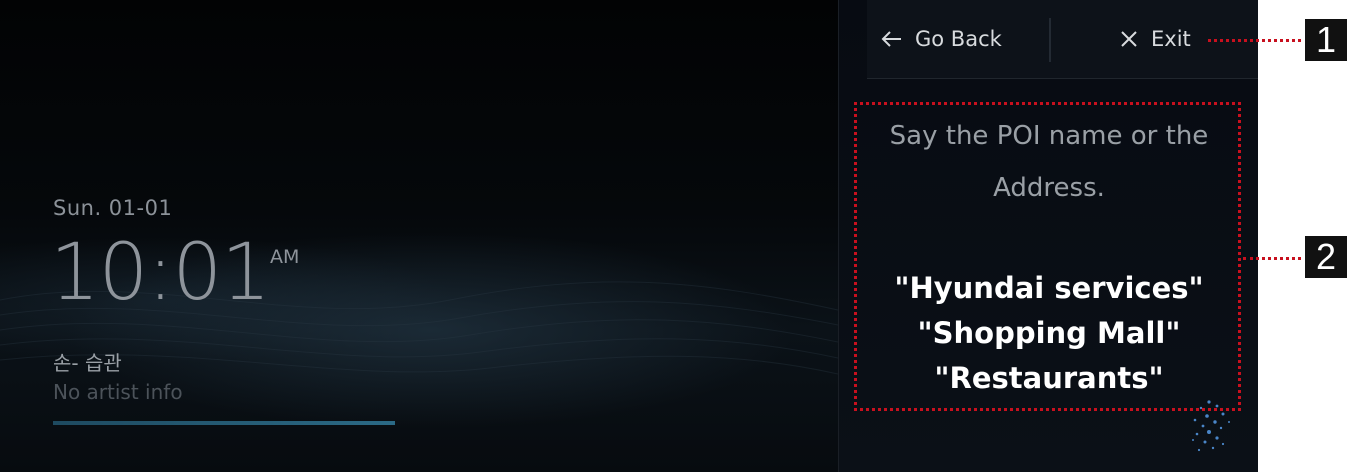 The image size is (1355, 472). Describe the element at coordinates (958, 39) in the screenshot. I see `go-back-label: Go Back` at that location.